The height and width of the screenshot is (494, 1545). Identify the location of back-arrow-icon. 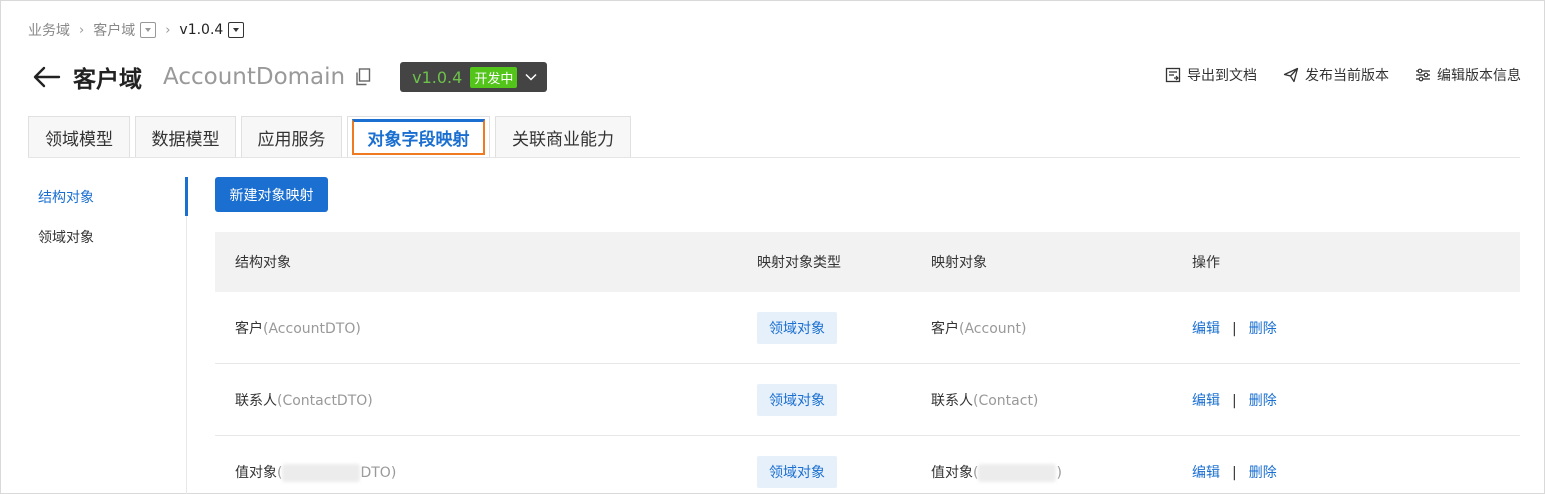
(47, 77).